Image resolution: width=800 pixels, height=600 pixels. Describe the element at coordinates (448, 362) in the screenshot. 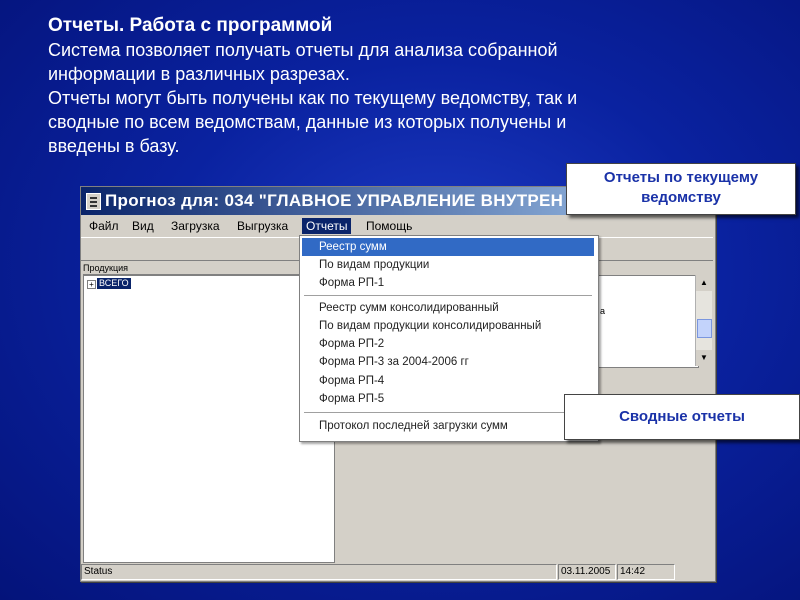

I see `menu-item-form-rp3: Форма РП-3 за 2004-2006 гг` at that location.